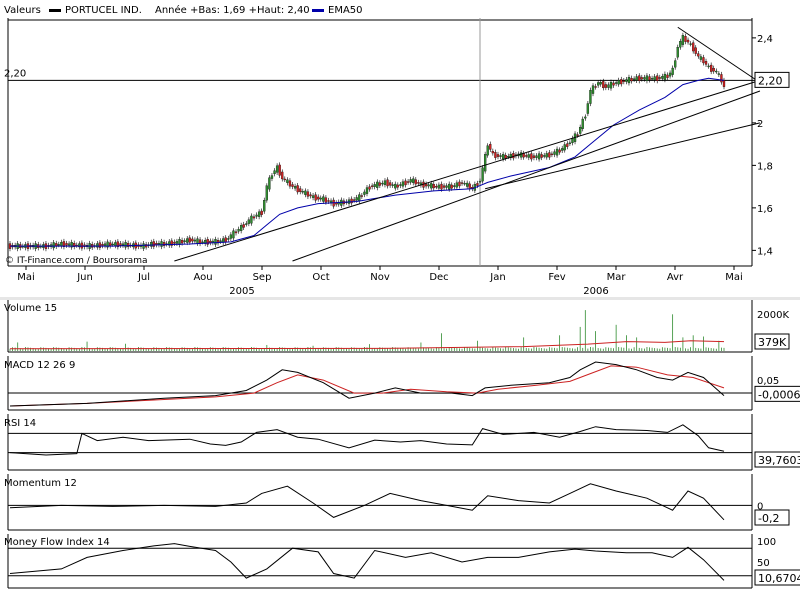 This screenshot has width=800, height=603. I want to click on momentum-panel-bg, so click(400, 502).